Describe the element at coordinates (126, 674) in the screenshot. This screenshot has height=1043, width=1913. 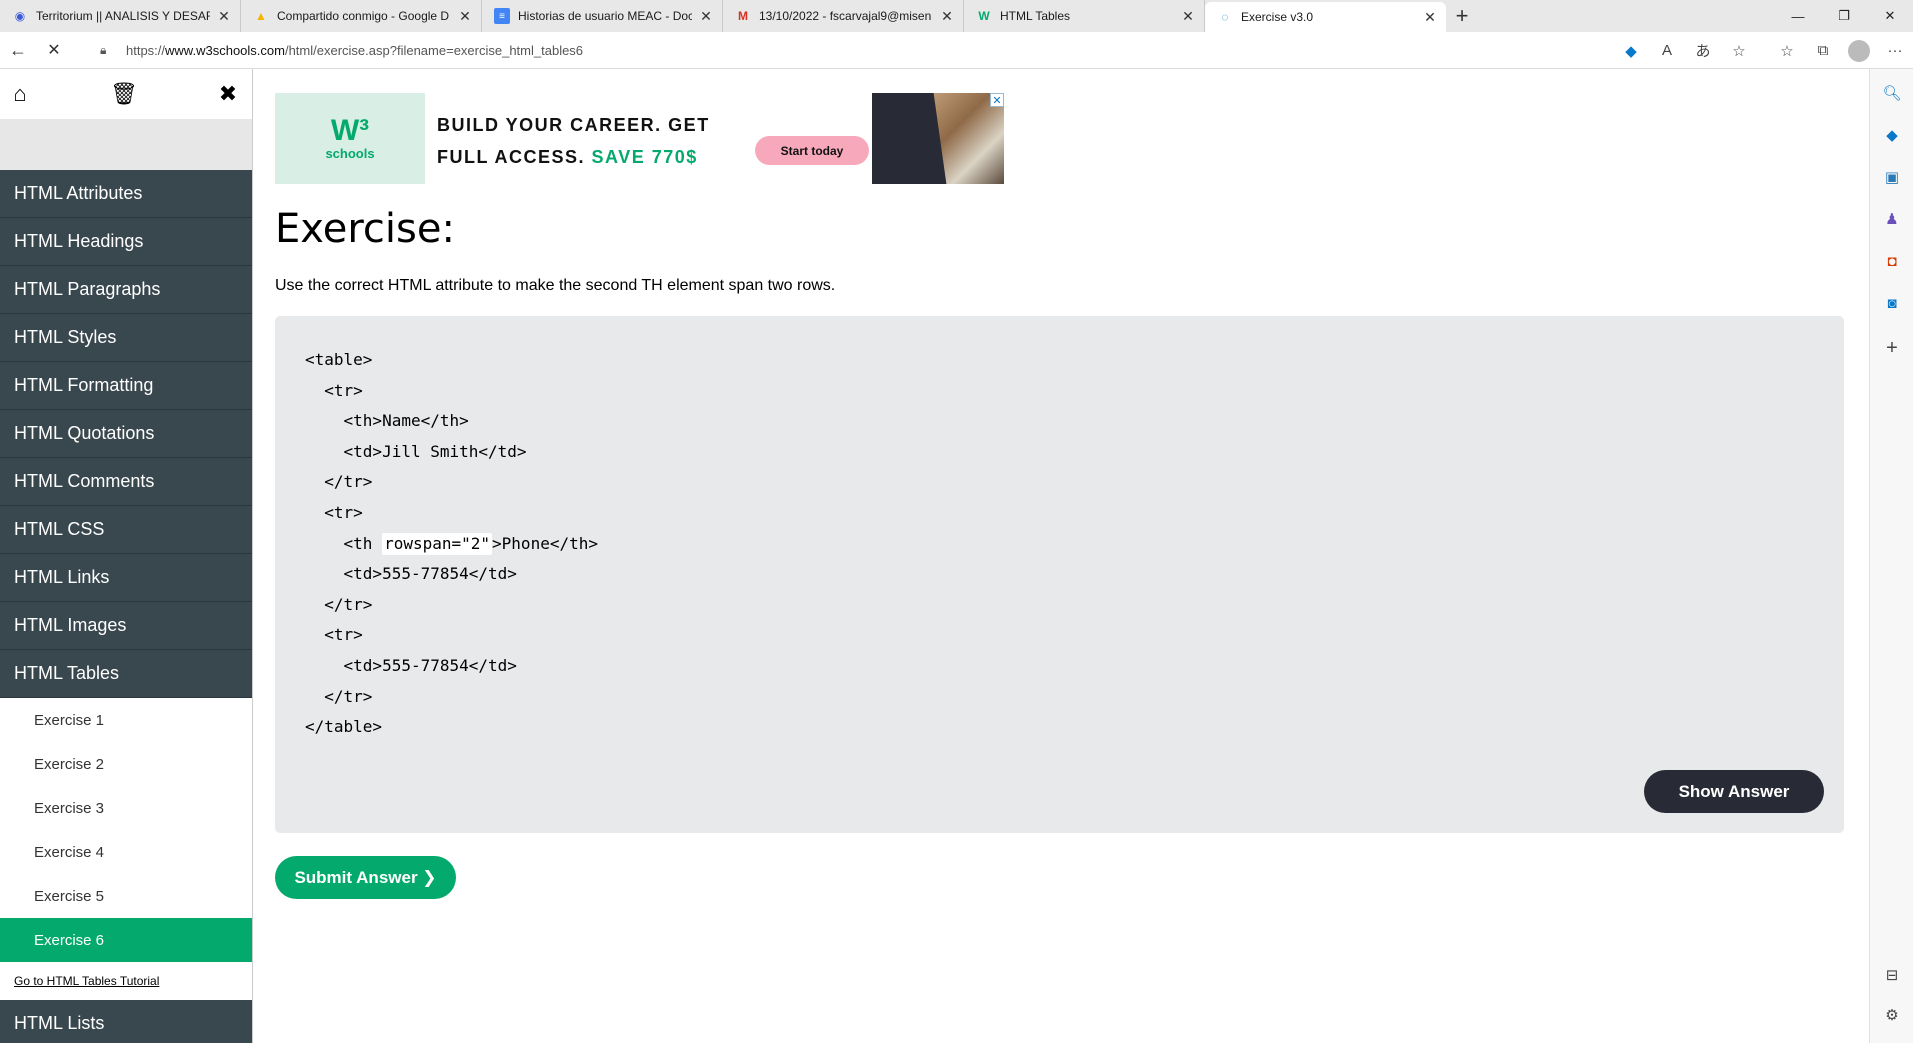
I see `sidebar-item-tables: HTML Tables` at that location.